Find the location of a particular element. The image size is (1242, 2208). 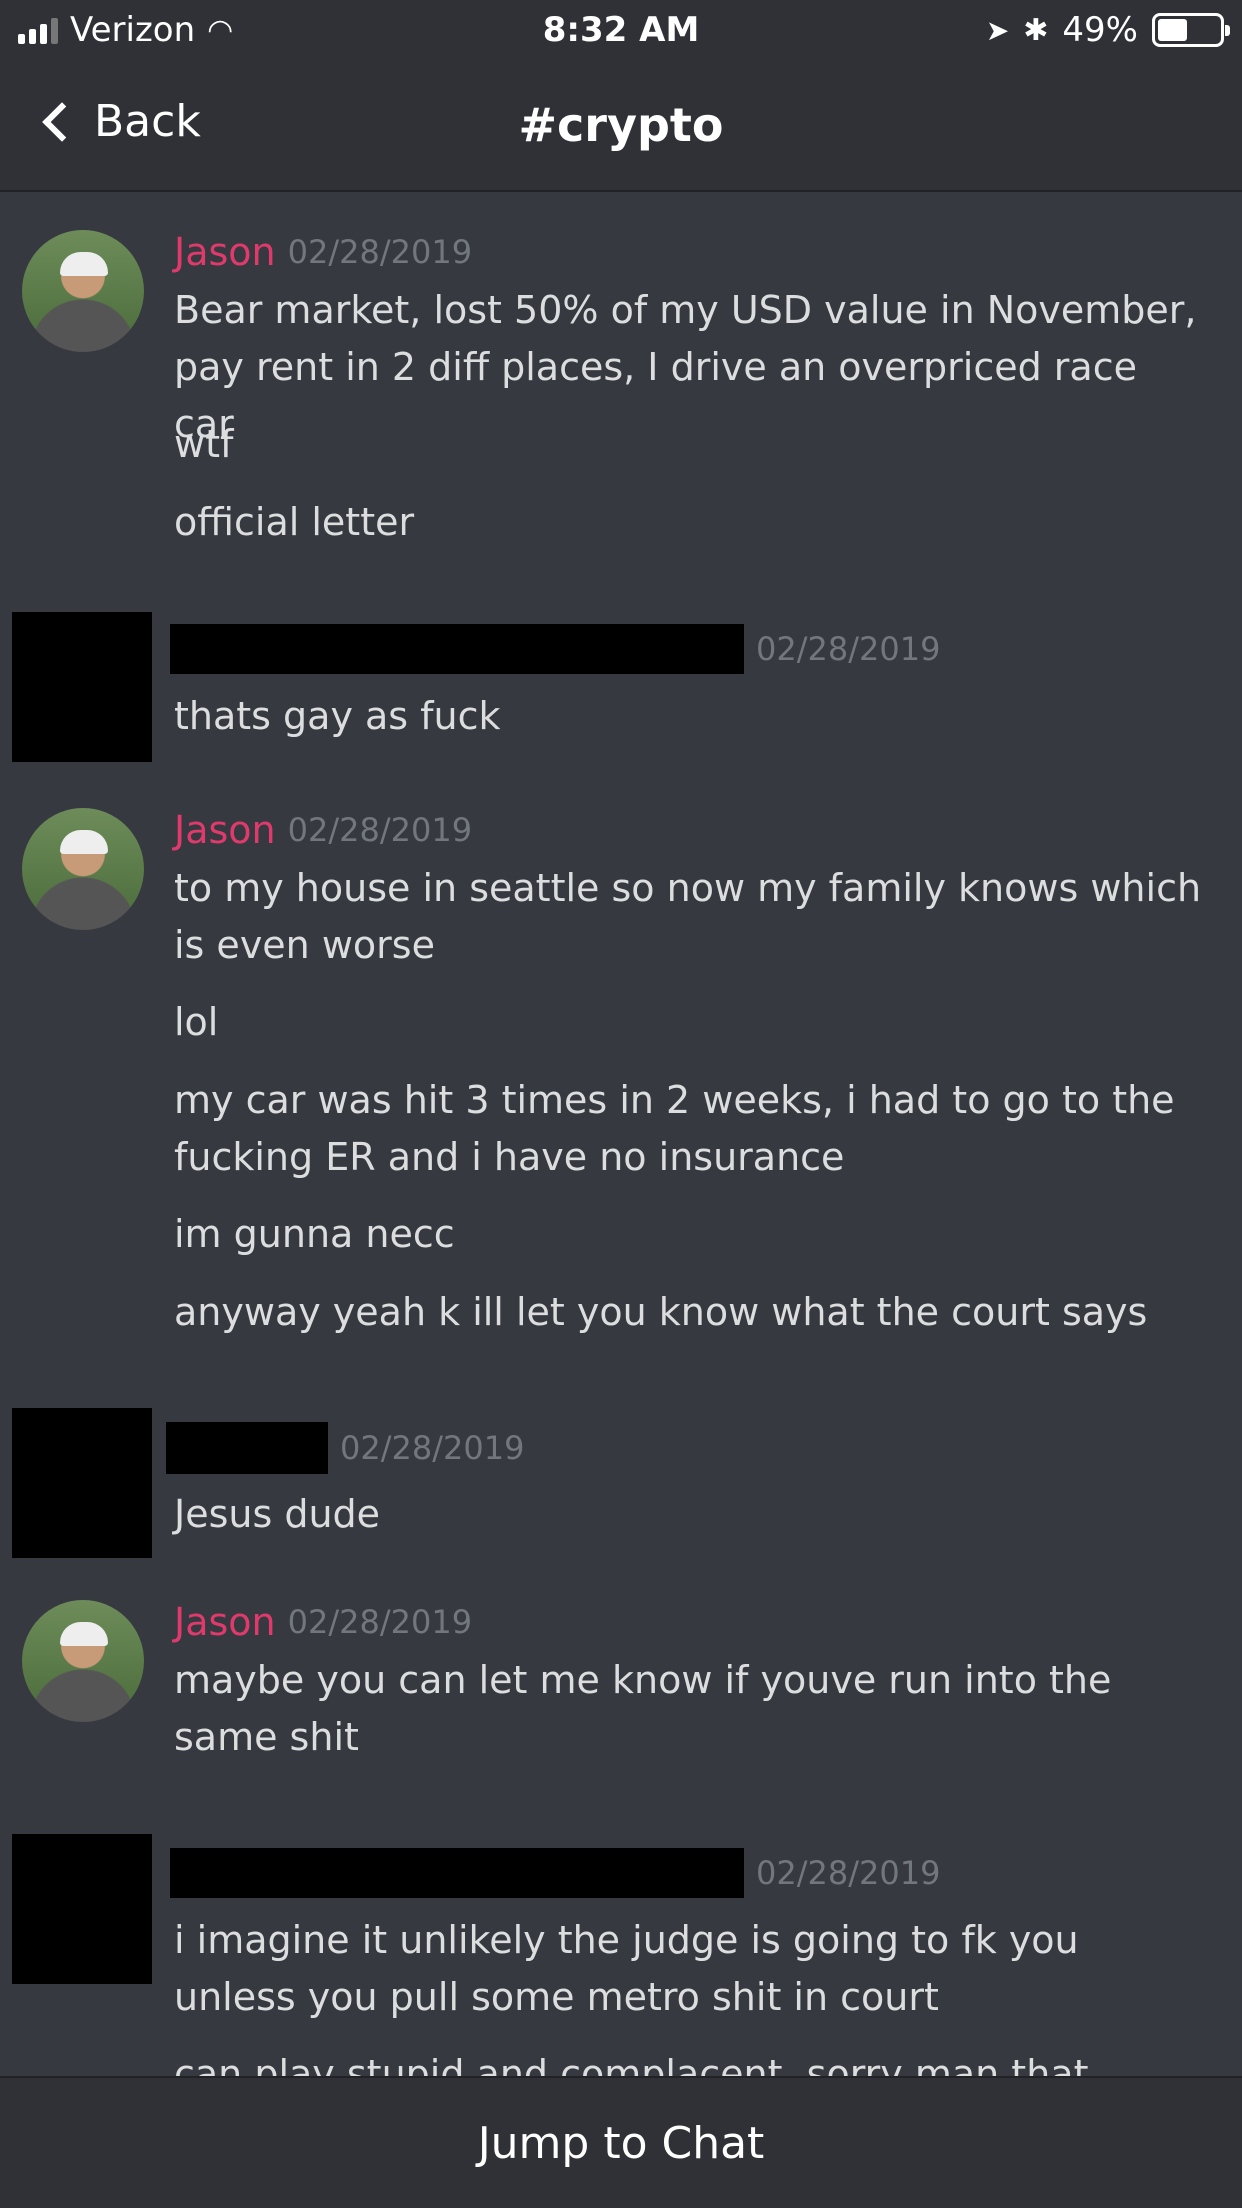

jump-to-chat-label: Jump to Chat is located at coordinates (621, 2143).